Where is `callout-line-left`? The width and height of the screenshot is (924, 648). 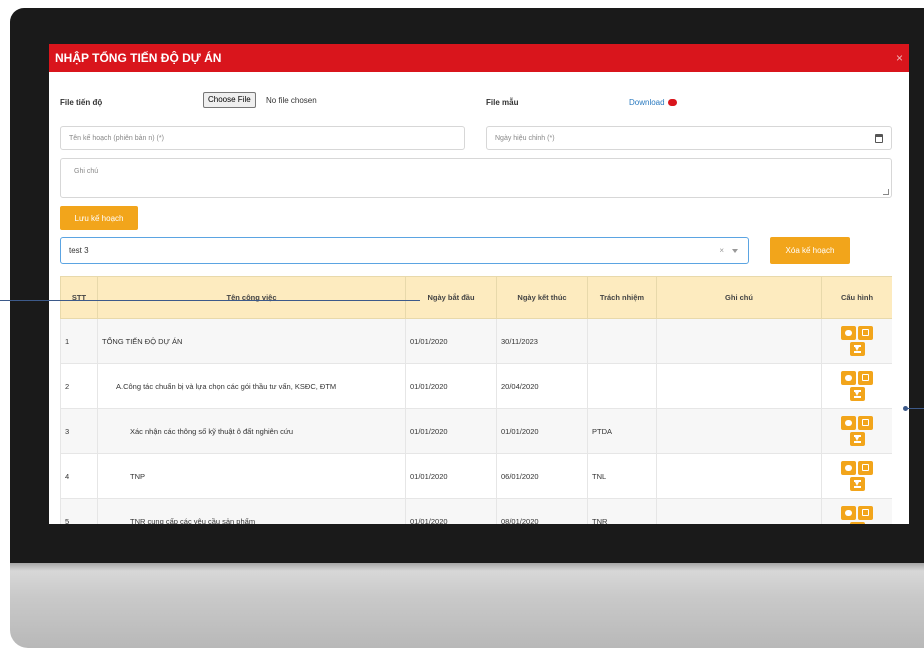
callout-line-left is located at coordinates (210, 300).